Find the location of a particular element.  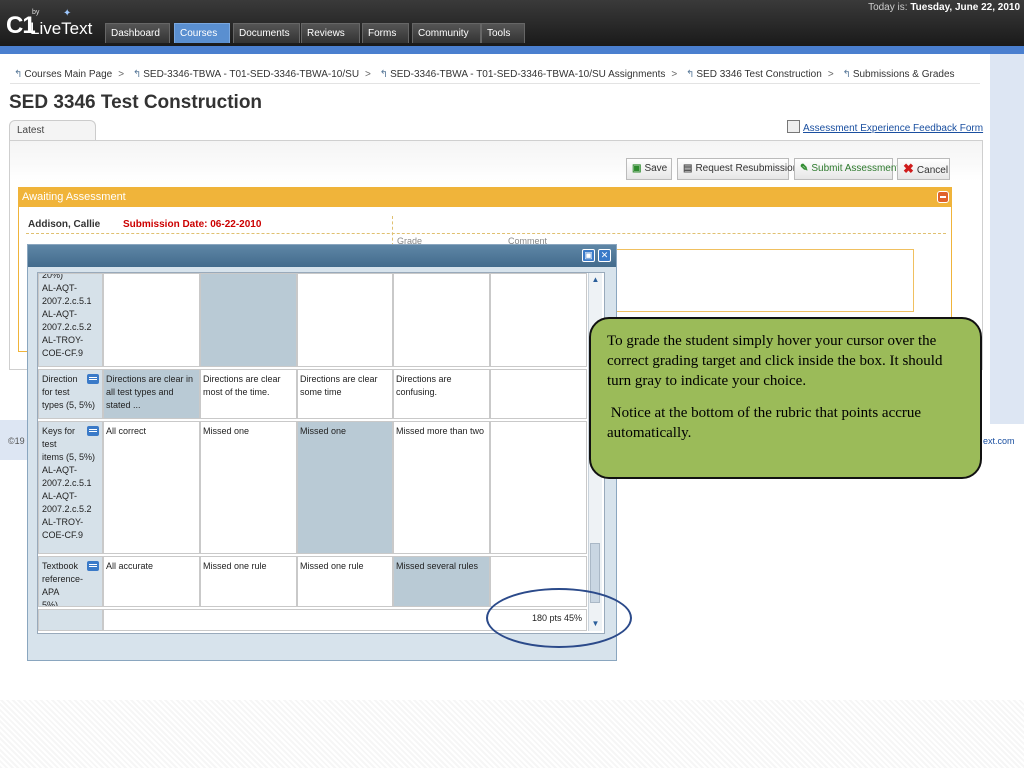

submission-date: Submission Date: 06-22-2010 is located at coordinates (192, 224).